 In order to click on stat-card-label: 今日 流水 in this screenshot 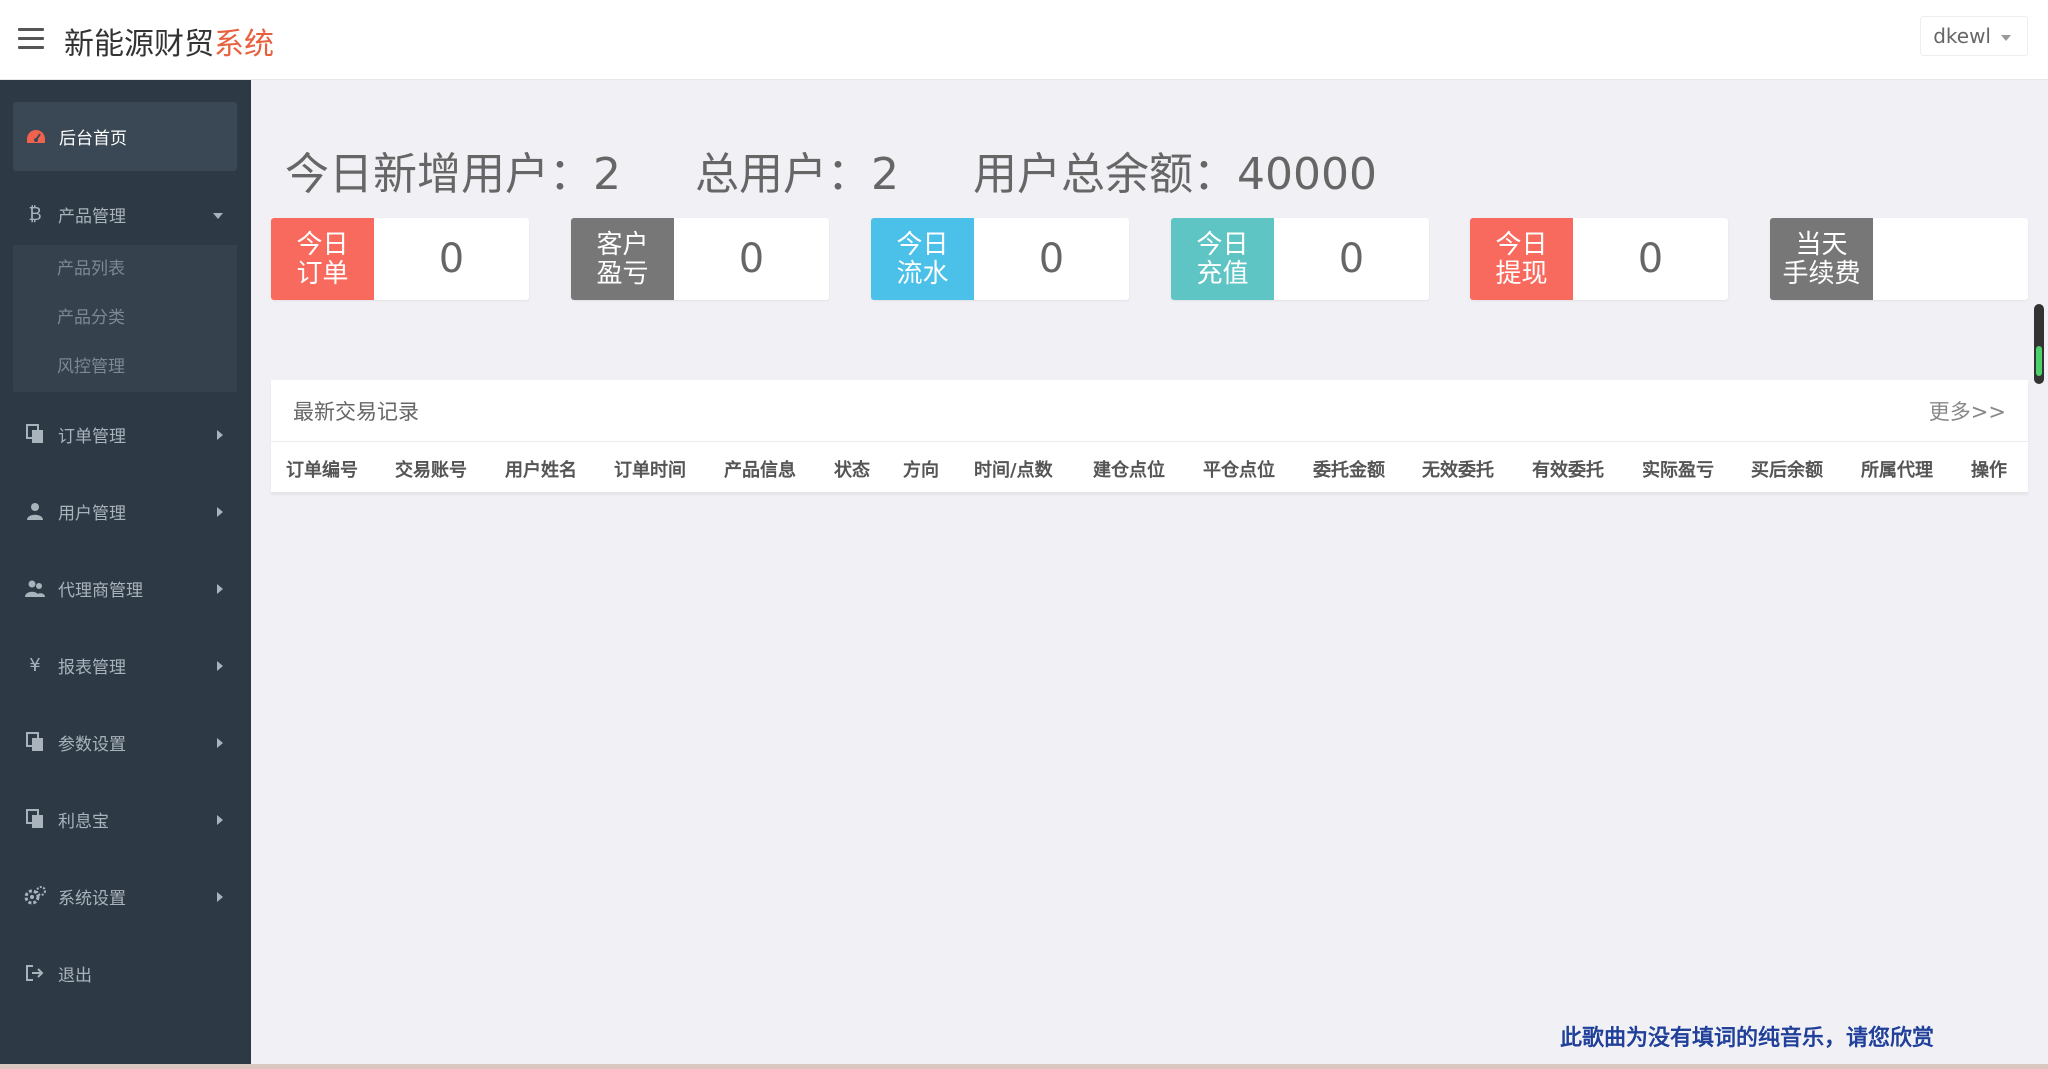, I will do `click(922, 259)`.